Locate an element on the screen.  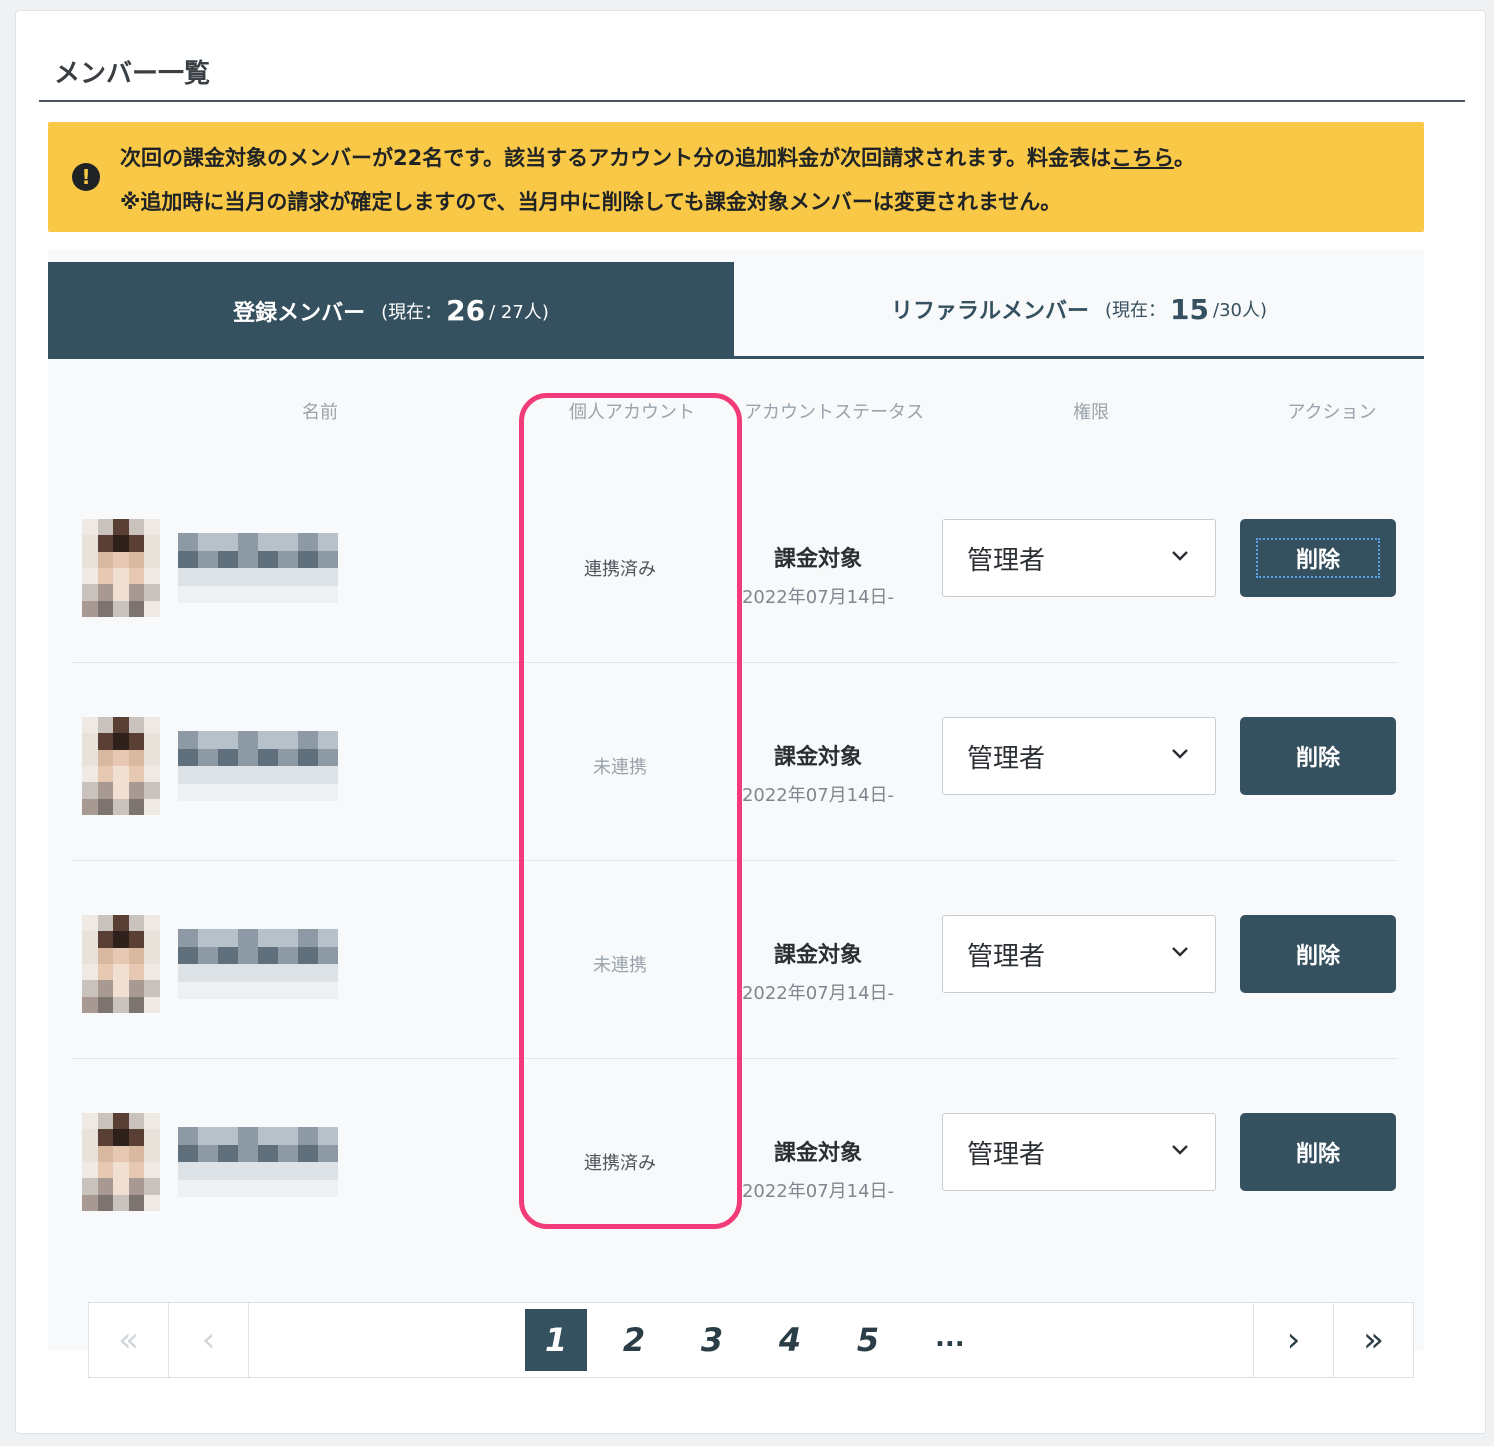
prev-page-button: ‹ is located at coordinates (209, 1340).